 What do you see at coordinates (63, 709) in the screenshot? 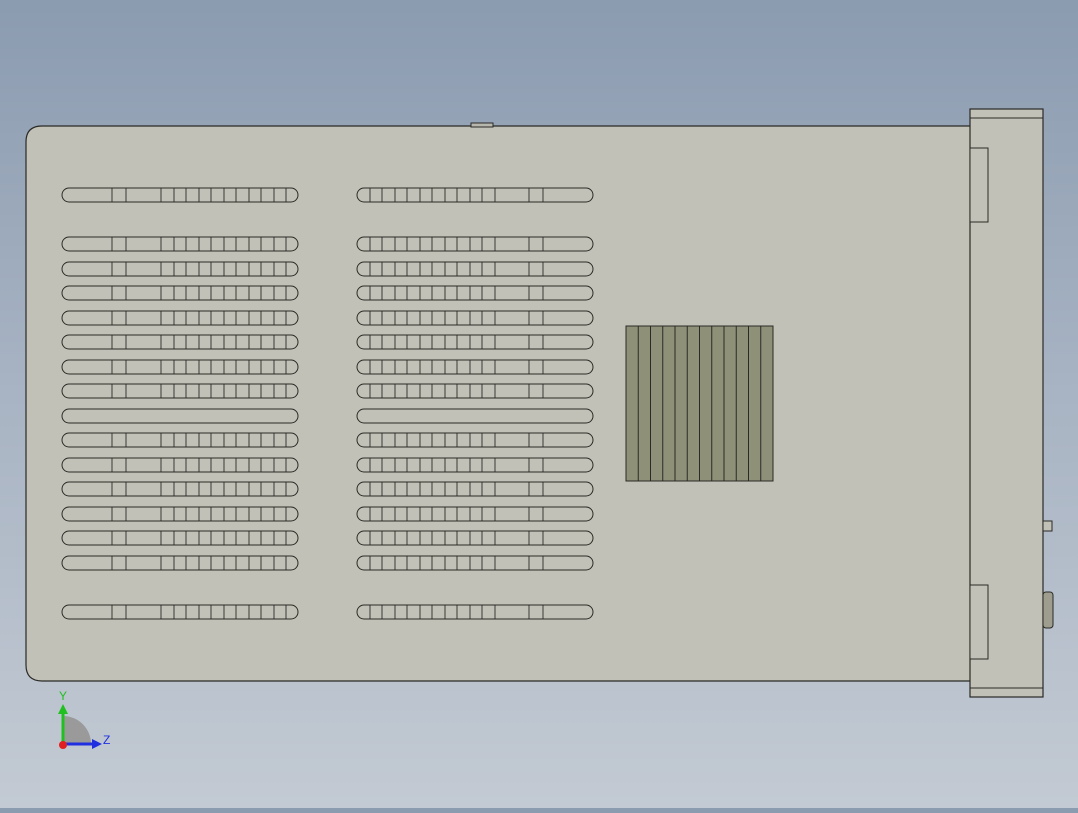
I see `y-axis-head` at bounding box center [63, 709].